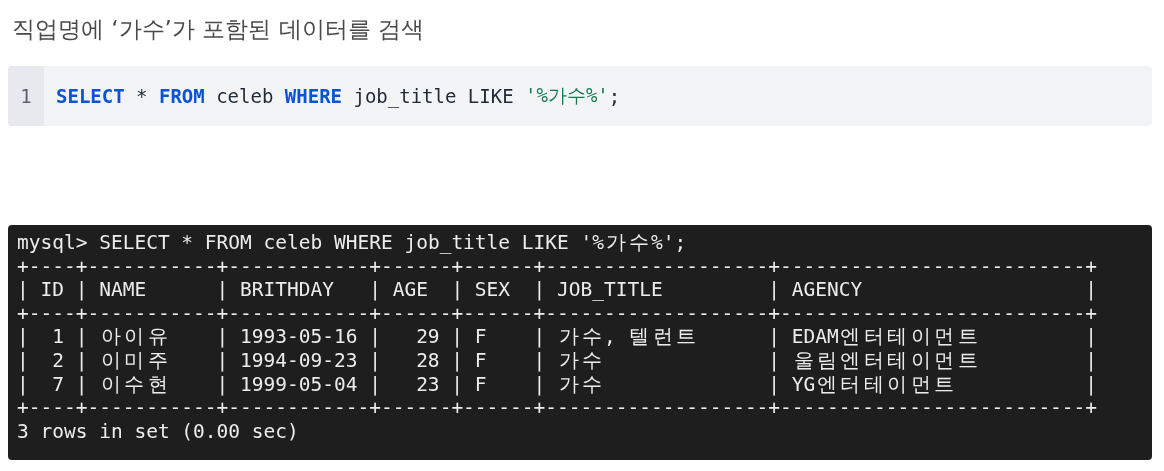  What do you see at coordinates (158, 431) in the screenshot?
I see `terminal-line: 3 rows in set (0.00 sec)` at bounding box center [158, 431].